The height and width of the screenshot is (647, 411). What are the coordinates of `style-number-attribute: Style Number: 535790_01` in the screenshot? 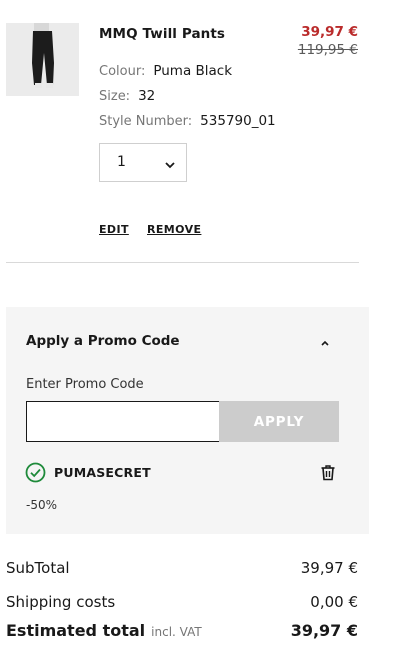 It's located at (187, 121).